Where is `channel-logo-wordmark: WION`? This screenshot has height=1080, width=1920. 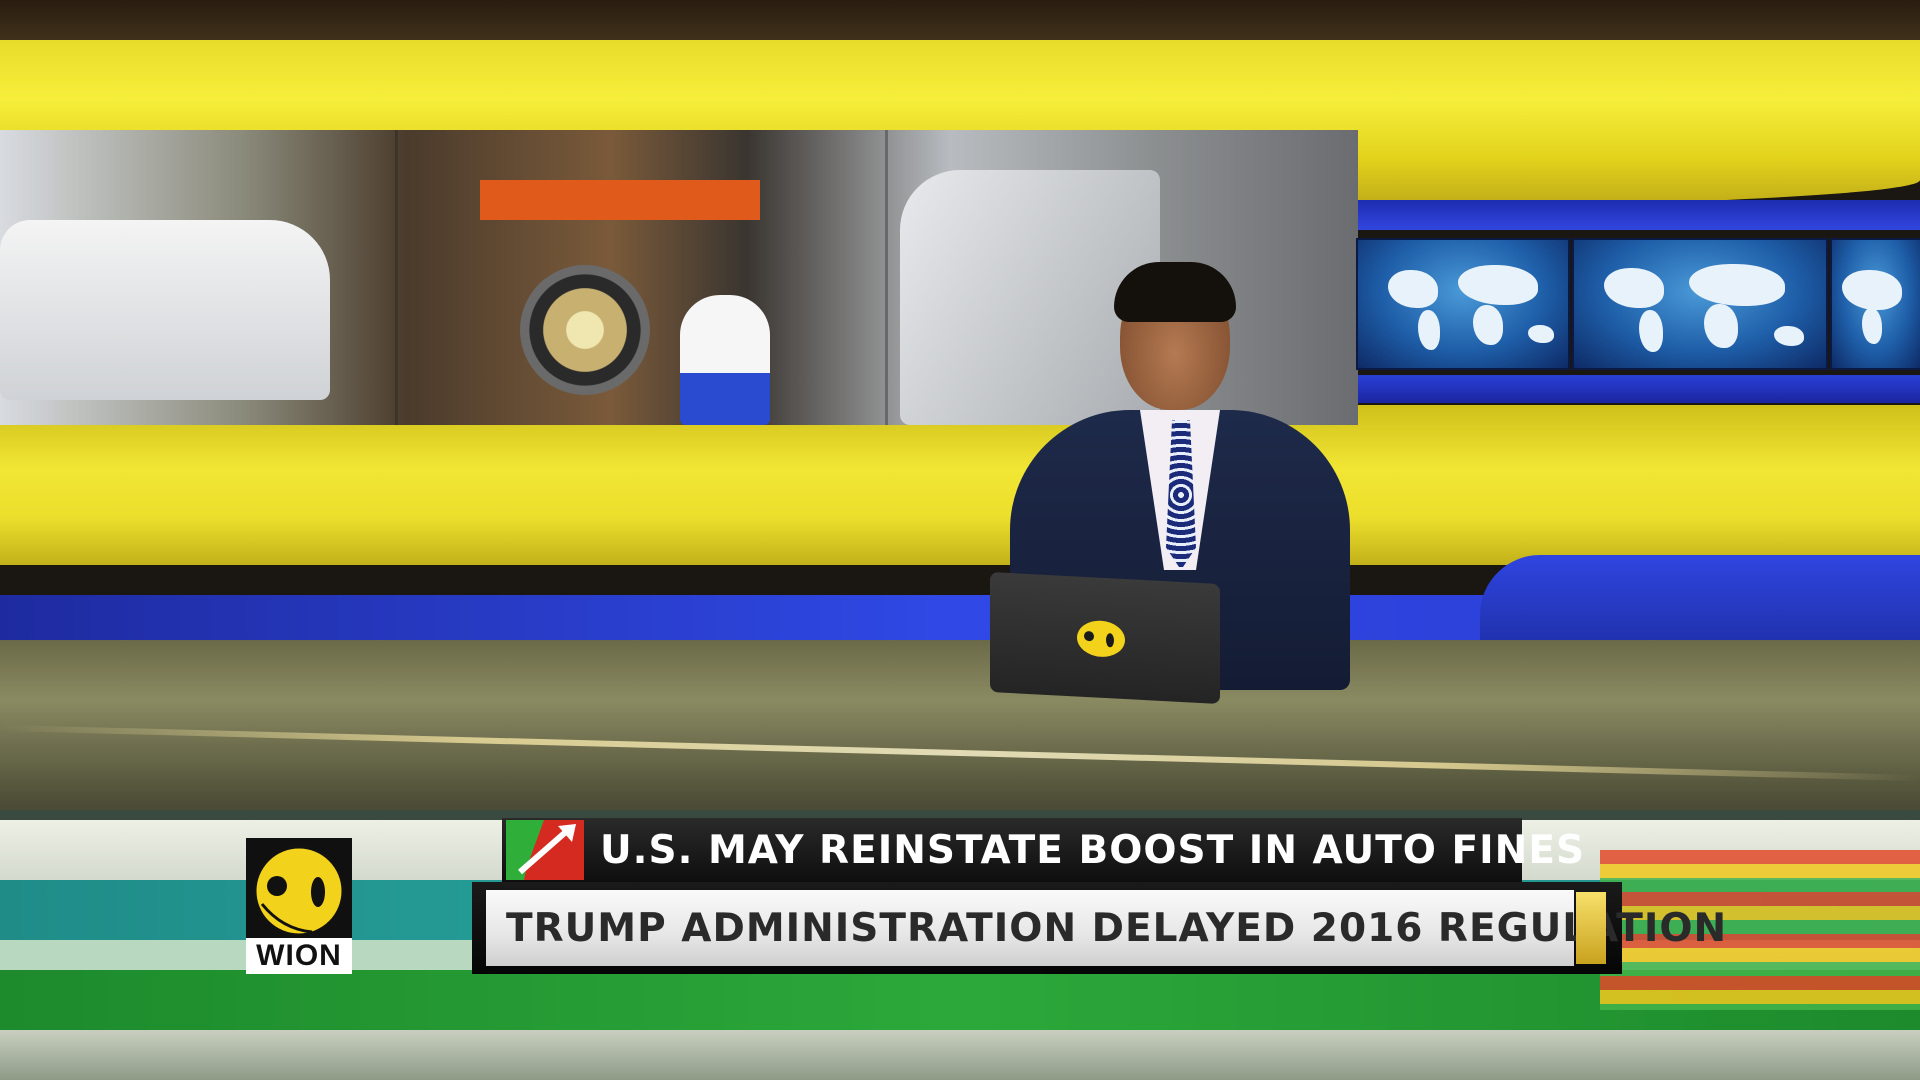
channel-logo-wordmark: WION is located at coordinates (299, 956).